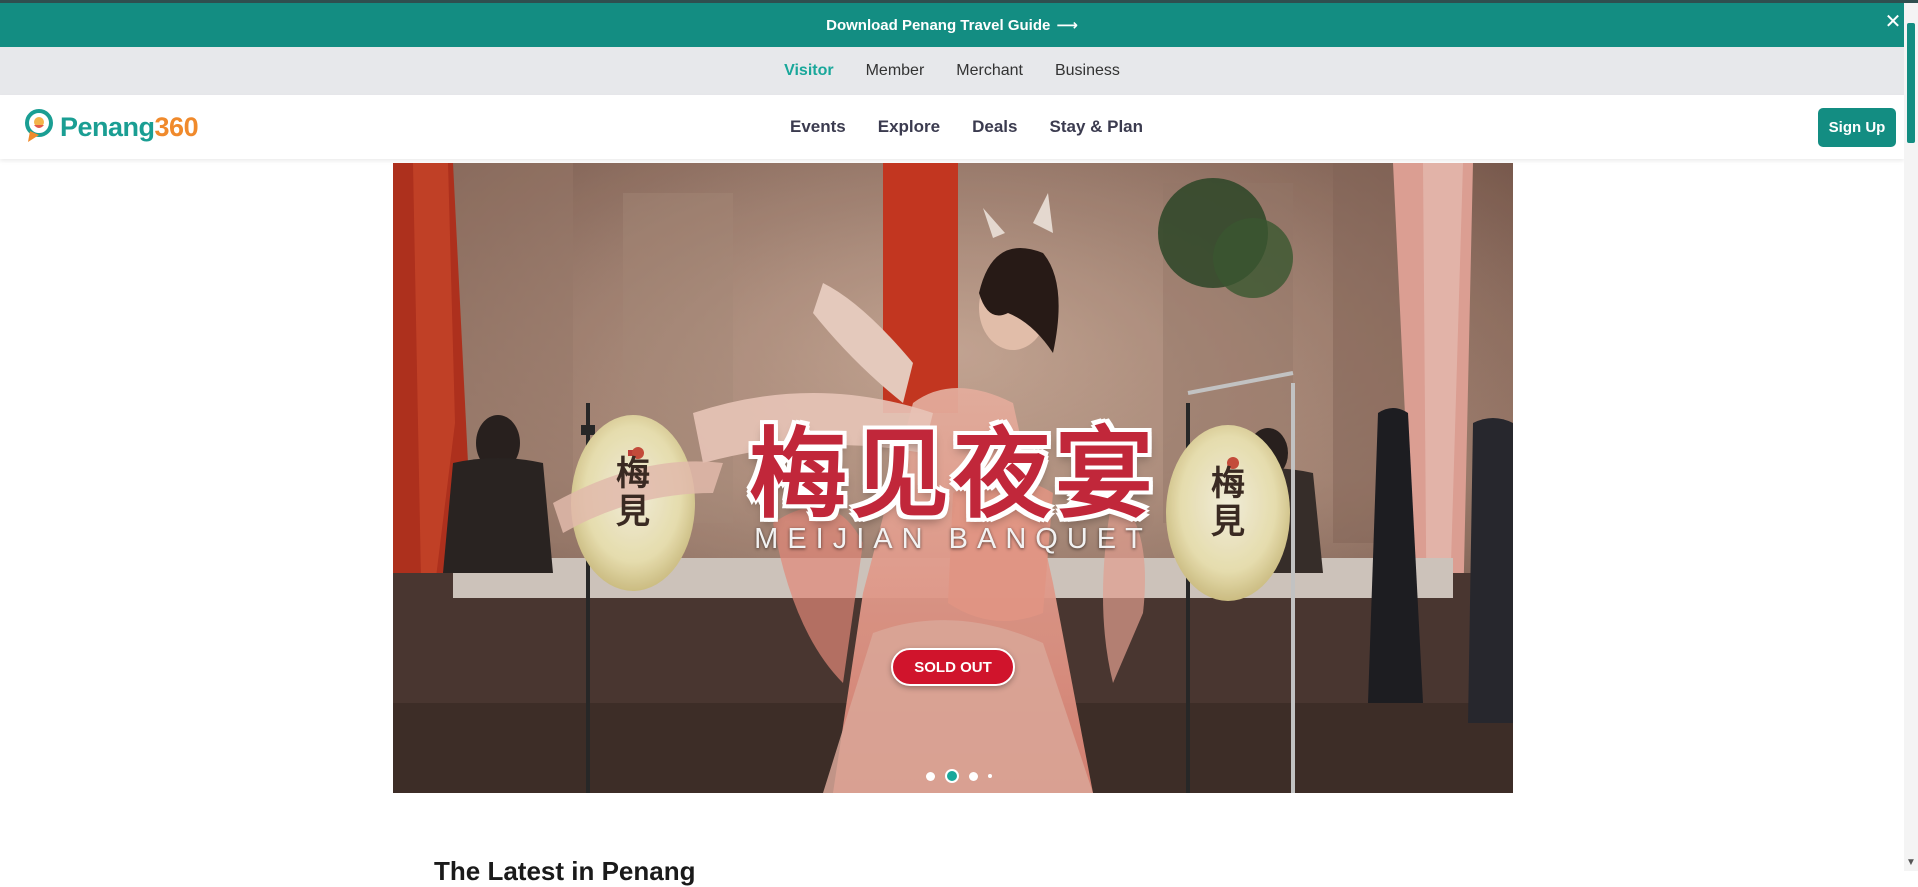 The height and width of the screenshot is (887, 1918). Describe the element at coordinates (989, 71) in the screenshot. I see `tab-merchant: Merchant` at that location.